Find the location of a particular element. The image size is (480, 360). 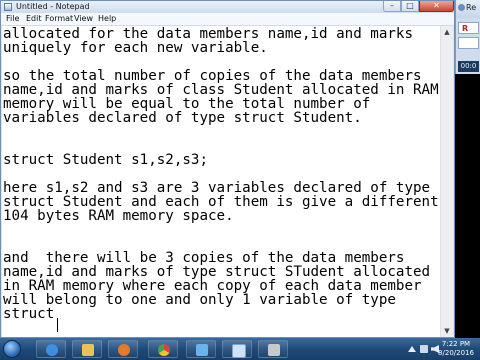

taskbar-internet-explorer is located at coordinates (51, 349).